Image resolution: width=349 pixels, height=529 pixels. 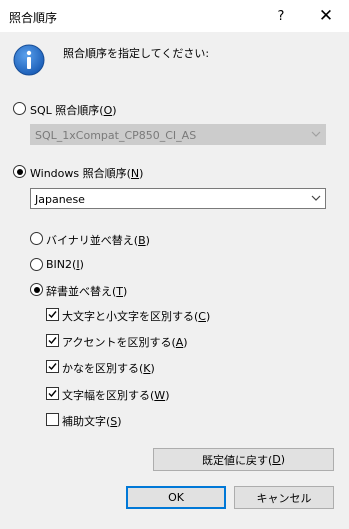 What do you see at coordinates (92, 421) in the screenshot?
I see `supplementary-characters-label: 補助文字(S)` at bounding box center [92, 421].